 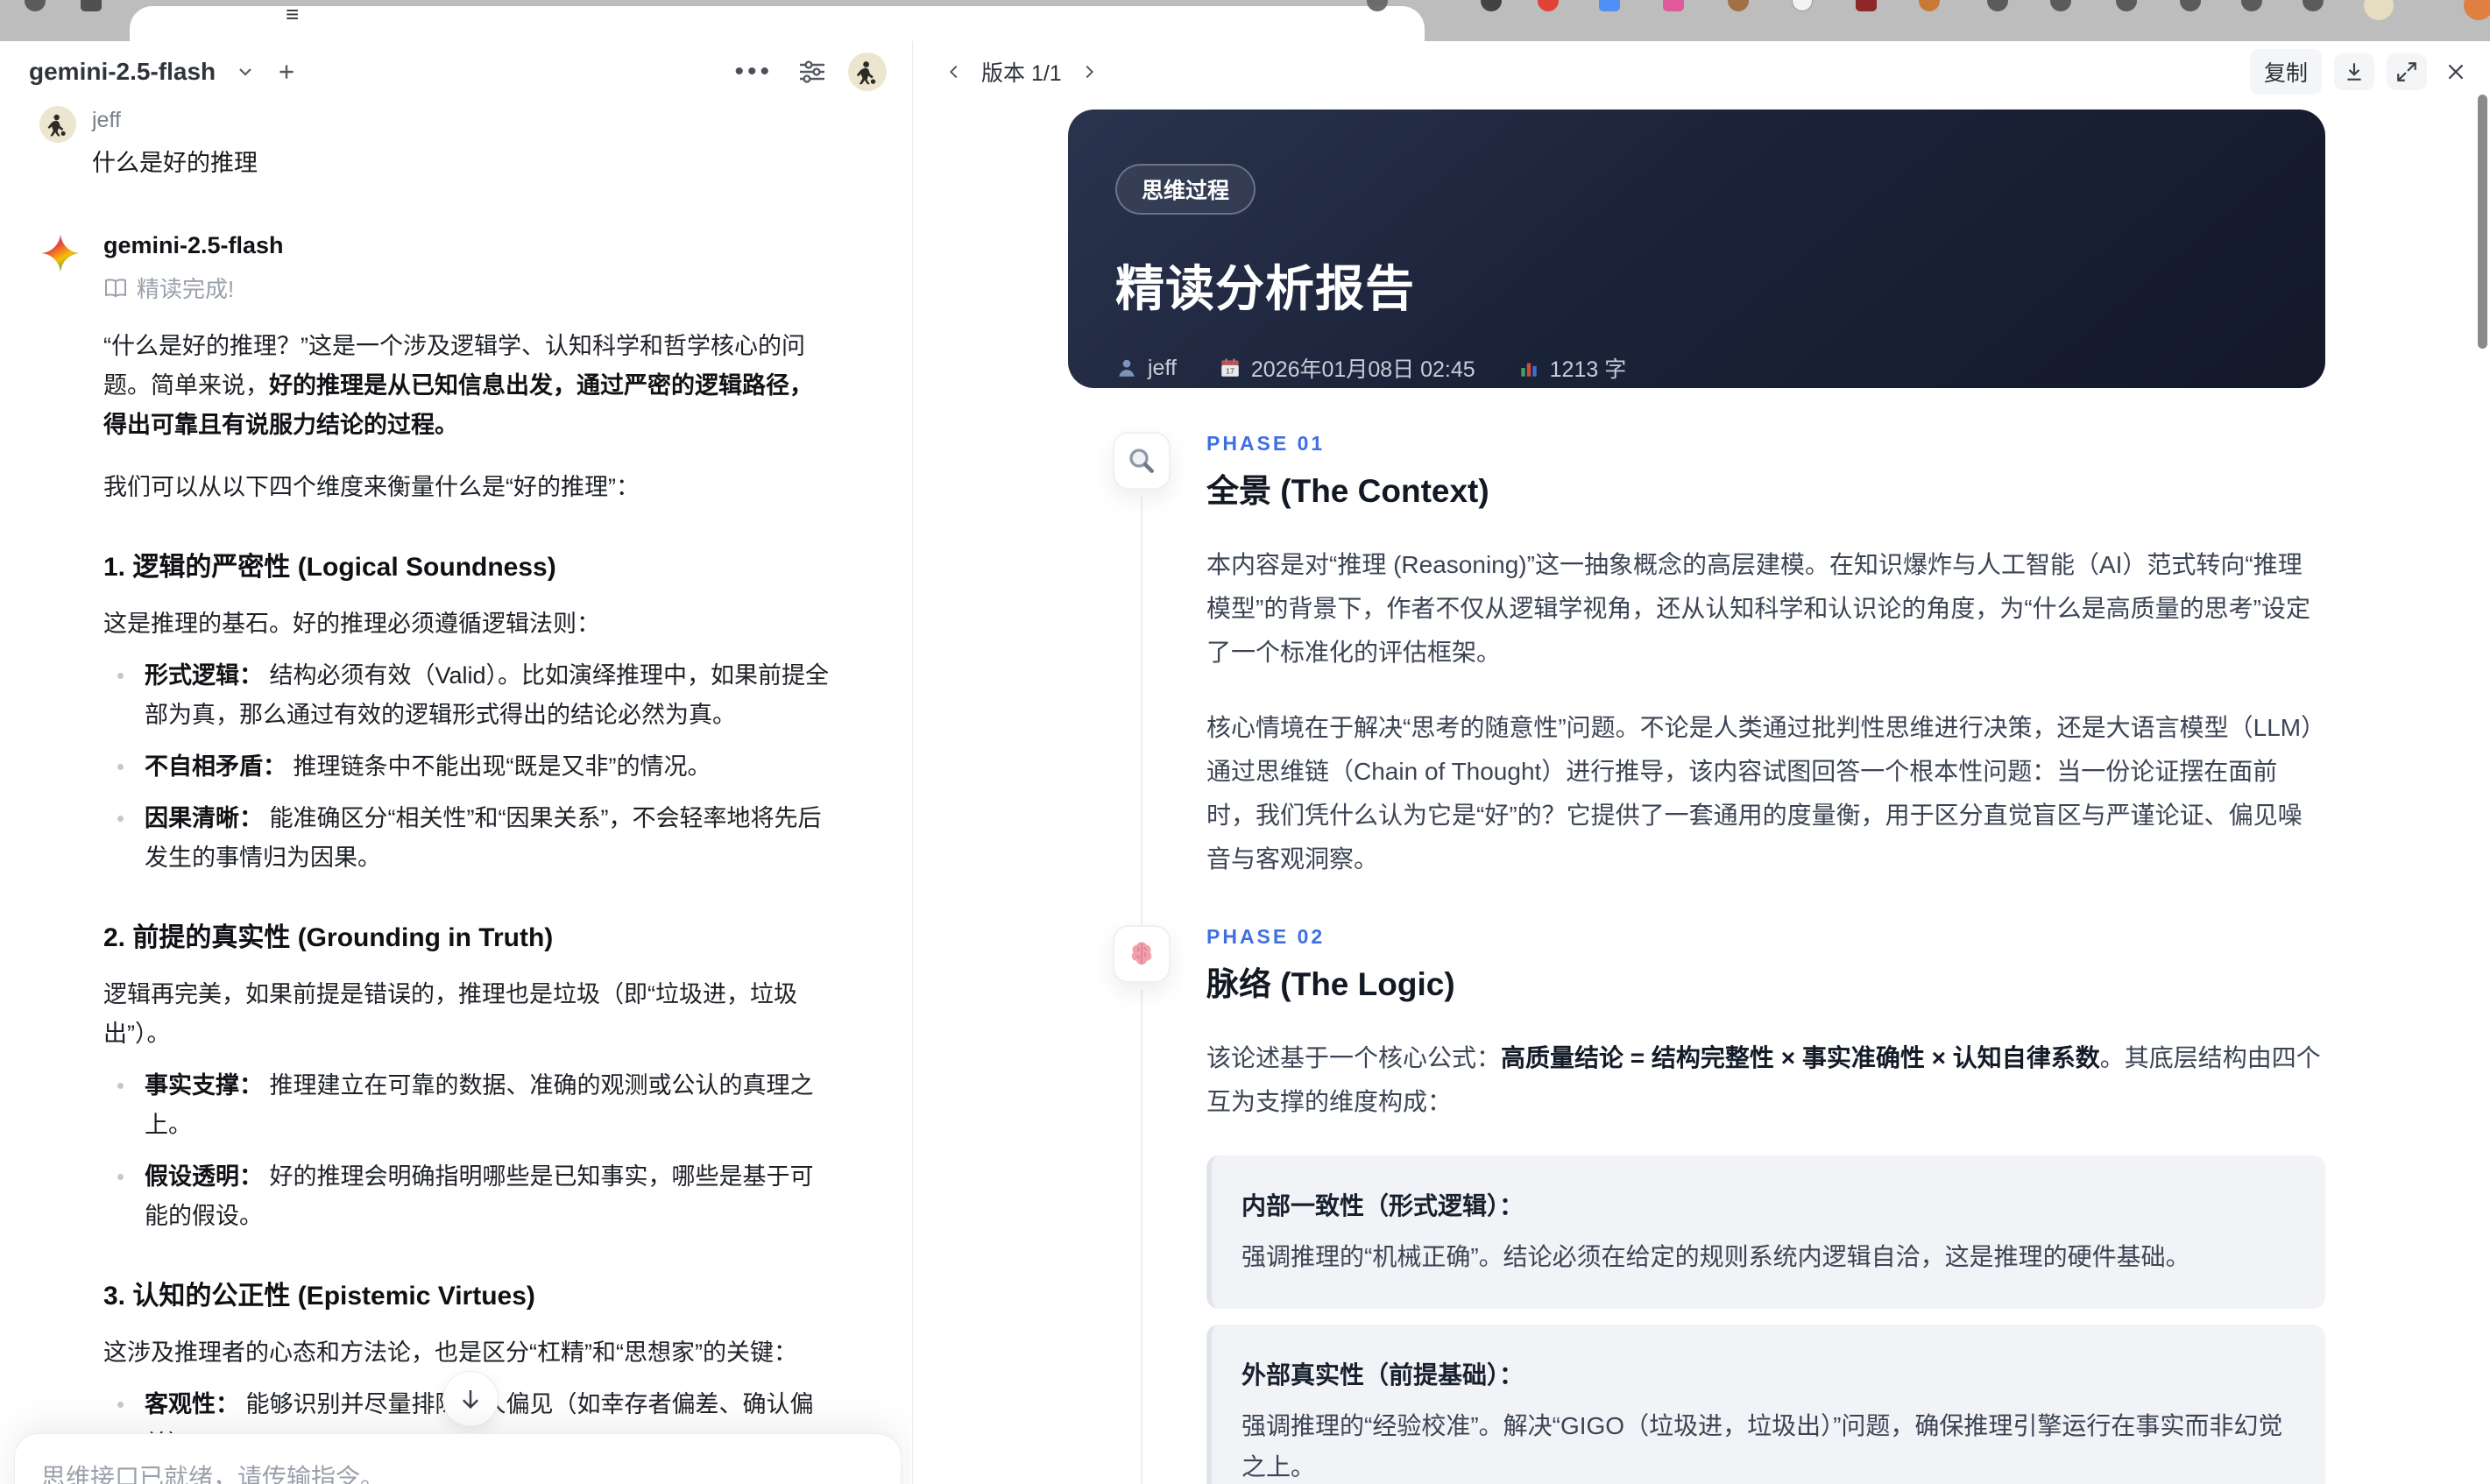 I want to click on scroll-to-bottom-button, so click(x=470, y=1399).